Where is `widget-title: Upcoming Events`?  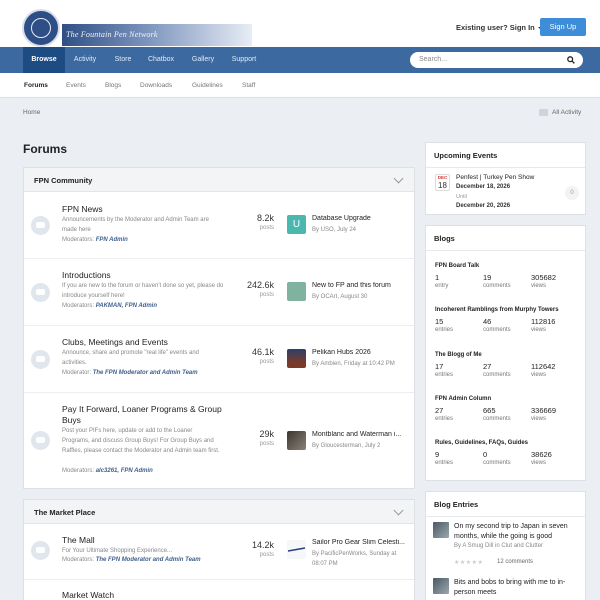
widget-title: Upcoming Events is located at coordinates (466, 155).